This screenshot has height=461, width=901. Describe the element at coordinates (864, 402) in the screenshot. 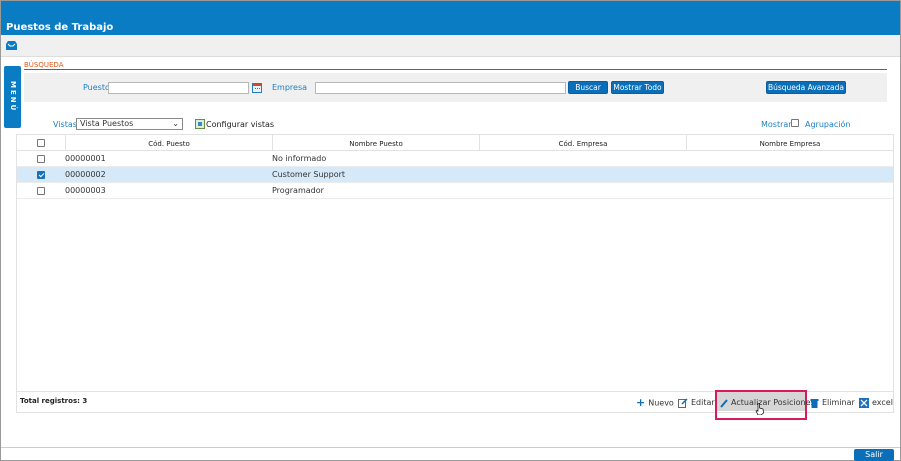

I see `excel-icon` at that location.